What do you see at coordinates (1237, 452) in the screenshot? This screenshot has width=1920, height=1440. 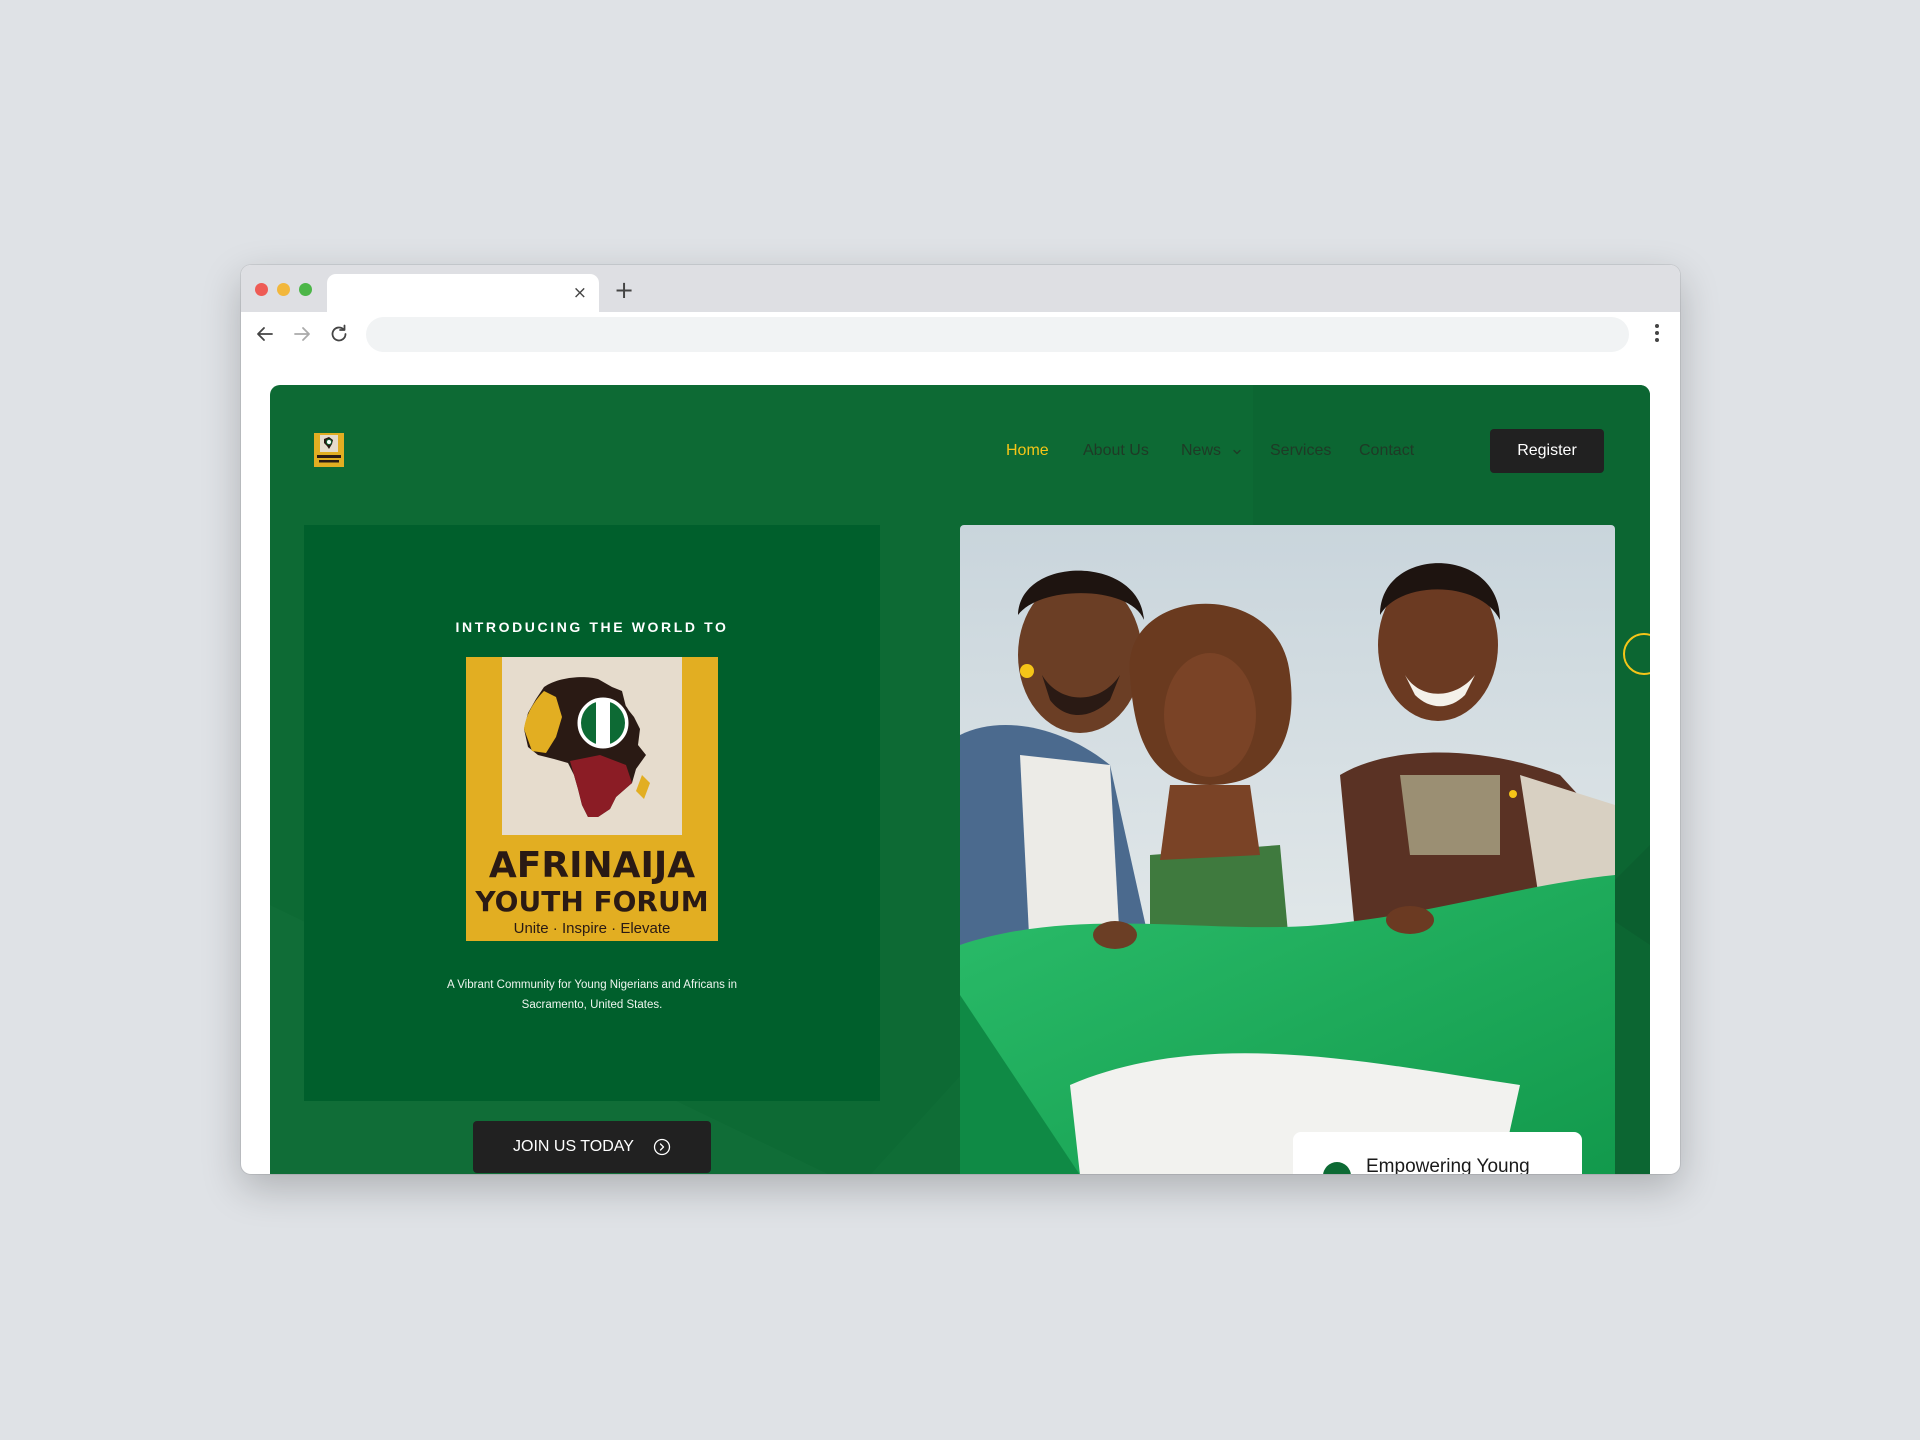 I see `chevron-down-icon` at bounding box center [1237, 452].